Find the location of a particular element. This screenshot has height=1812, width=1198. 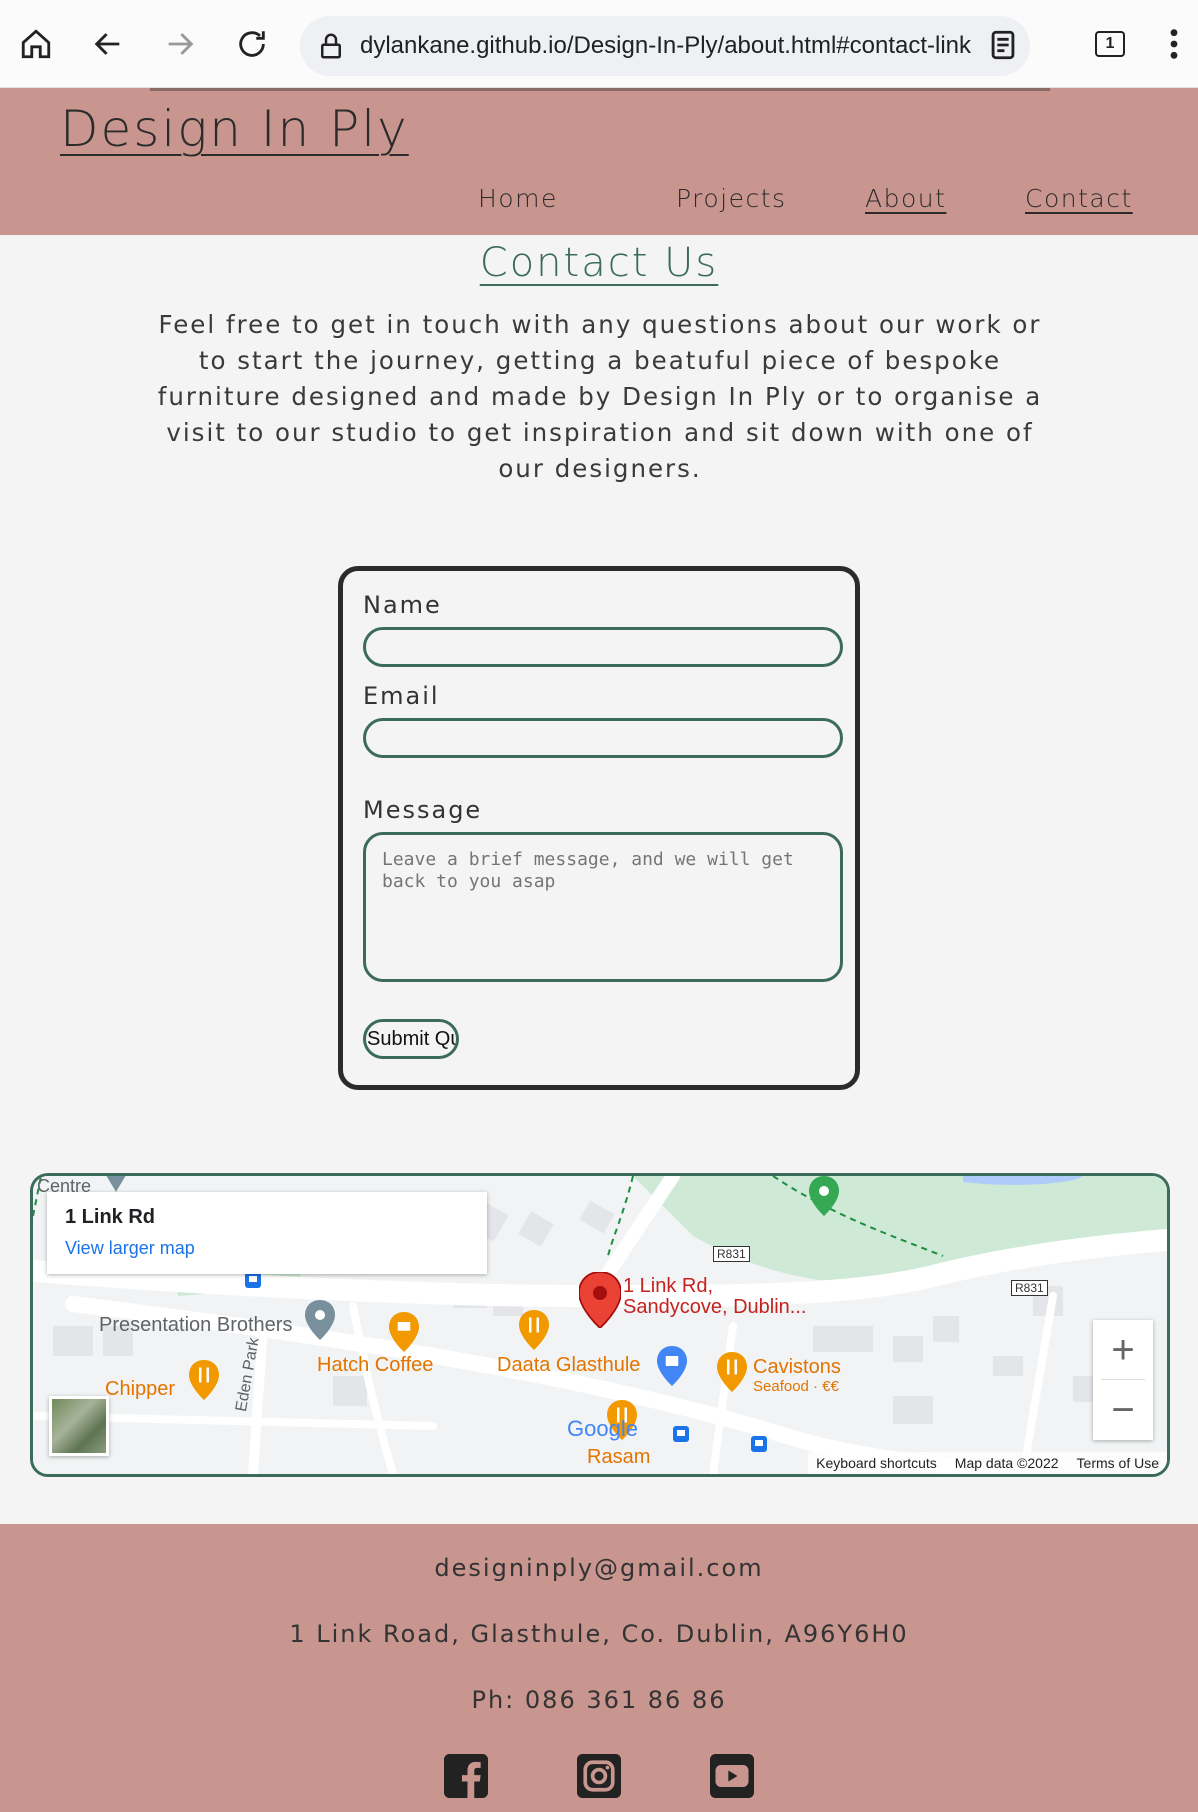

header-divider is located at coordinates (600, 89).